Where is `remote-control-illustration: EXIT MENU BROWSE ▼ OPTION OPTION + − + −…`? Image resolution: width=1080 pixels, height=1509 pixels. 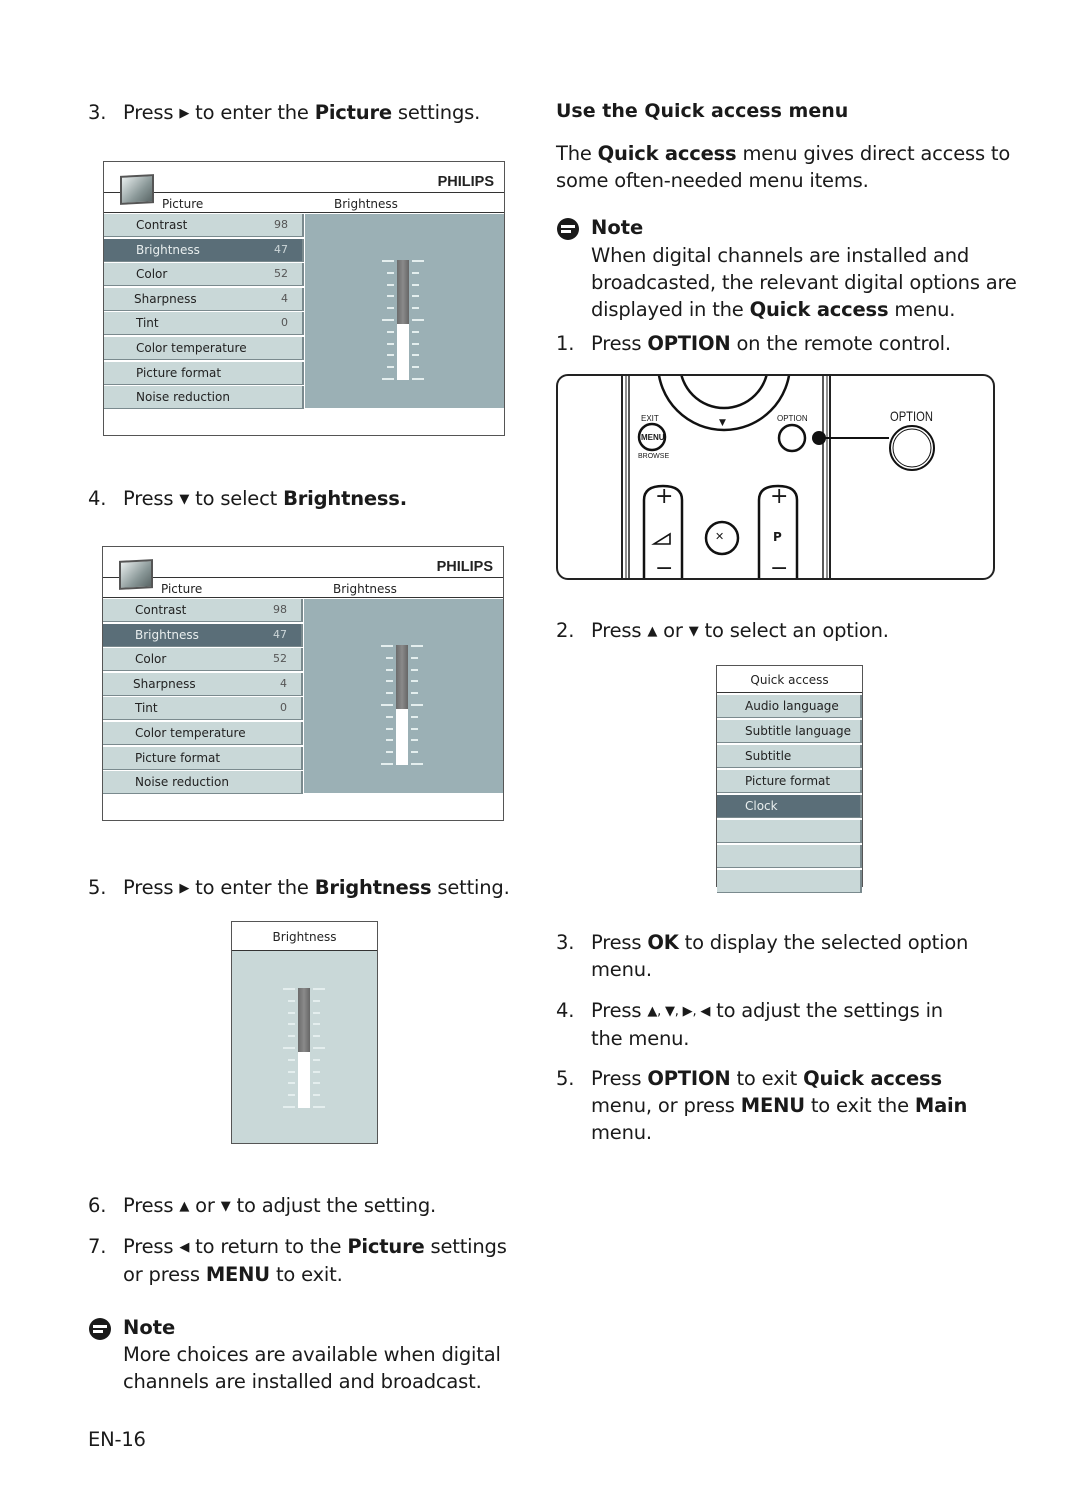 remote-control-illustration: EXIT MENU BROWSE ▼ OPTION OPTION + − + −… is located at coordinates (775, 477).